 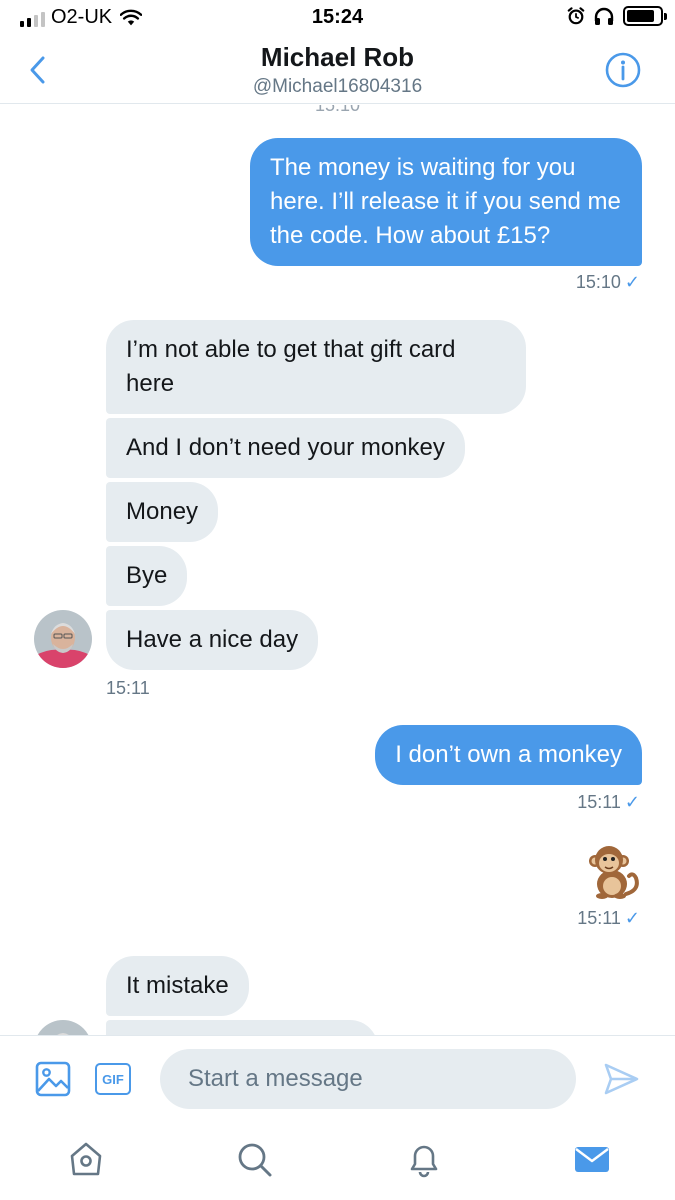 I want to click on contact-handle: @Michael16804316, so click(x=337, y=87).